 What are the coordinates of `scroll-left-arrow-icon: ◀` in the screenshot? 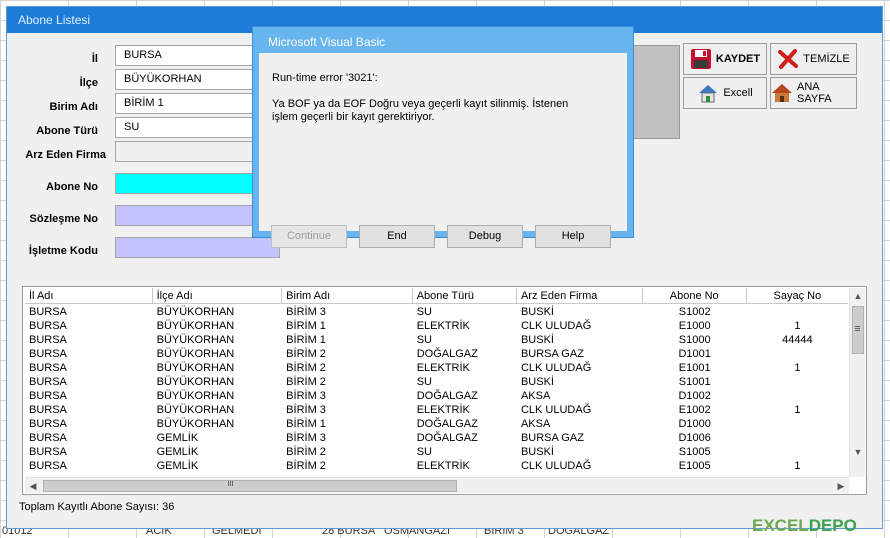 It's located at (33, 486).